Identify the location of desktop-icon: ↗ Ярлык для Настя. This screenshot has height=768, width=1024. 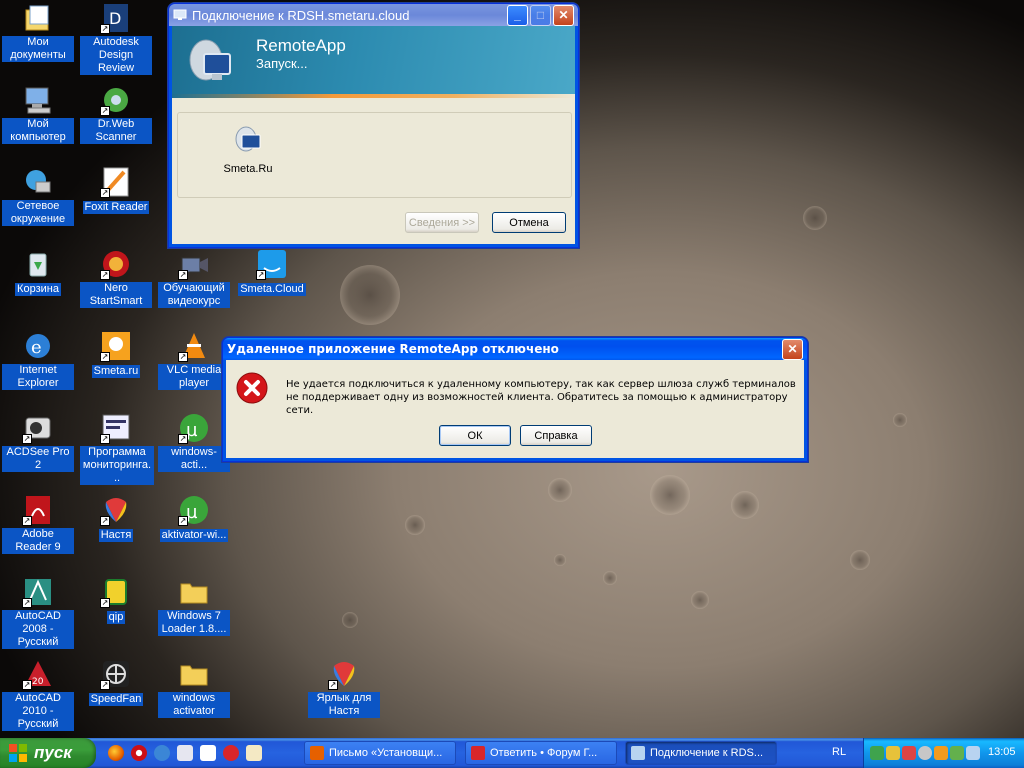
(344, 688).